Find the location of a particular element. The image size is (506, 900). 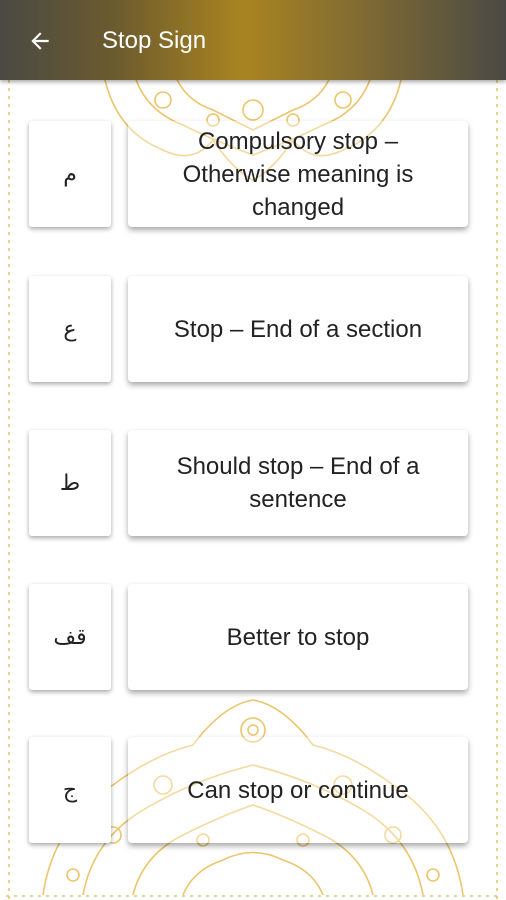

stop-sign-symbol: ج is located at coordinates (70, 790).